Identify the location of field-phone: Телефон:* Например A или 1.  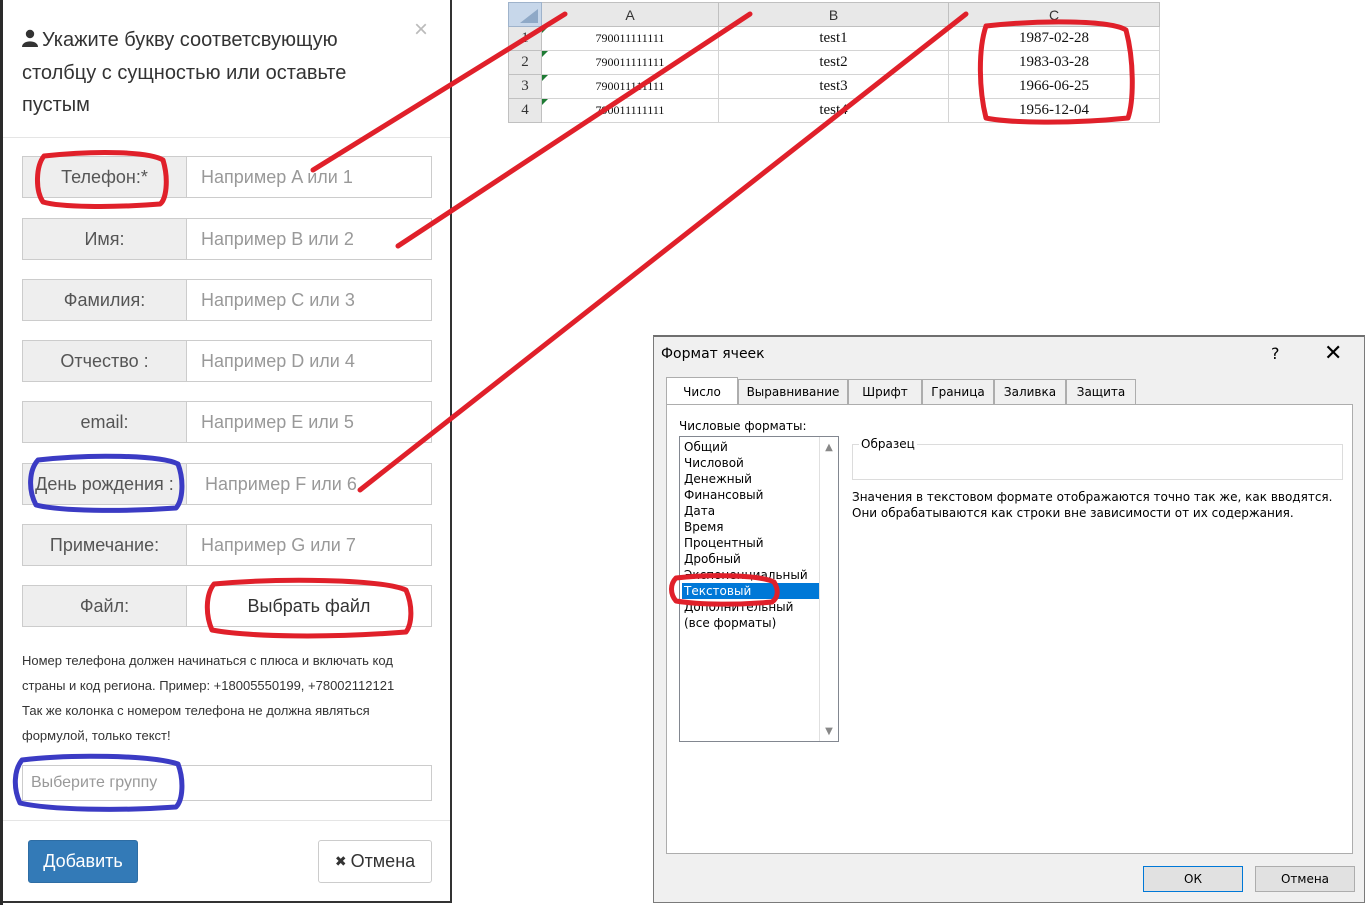
(227, 177).